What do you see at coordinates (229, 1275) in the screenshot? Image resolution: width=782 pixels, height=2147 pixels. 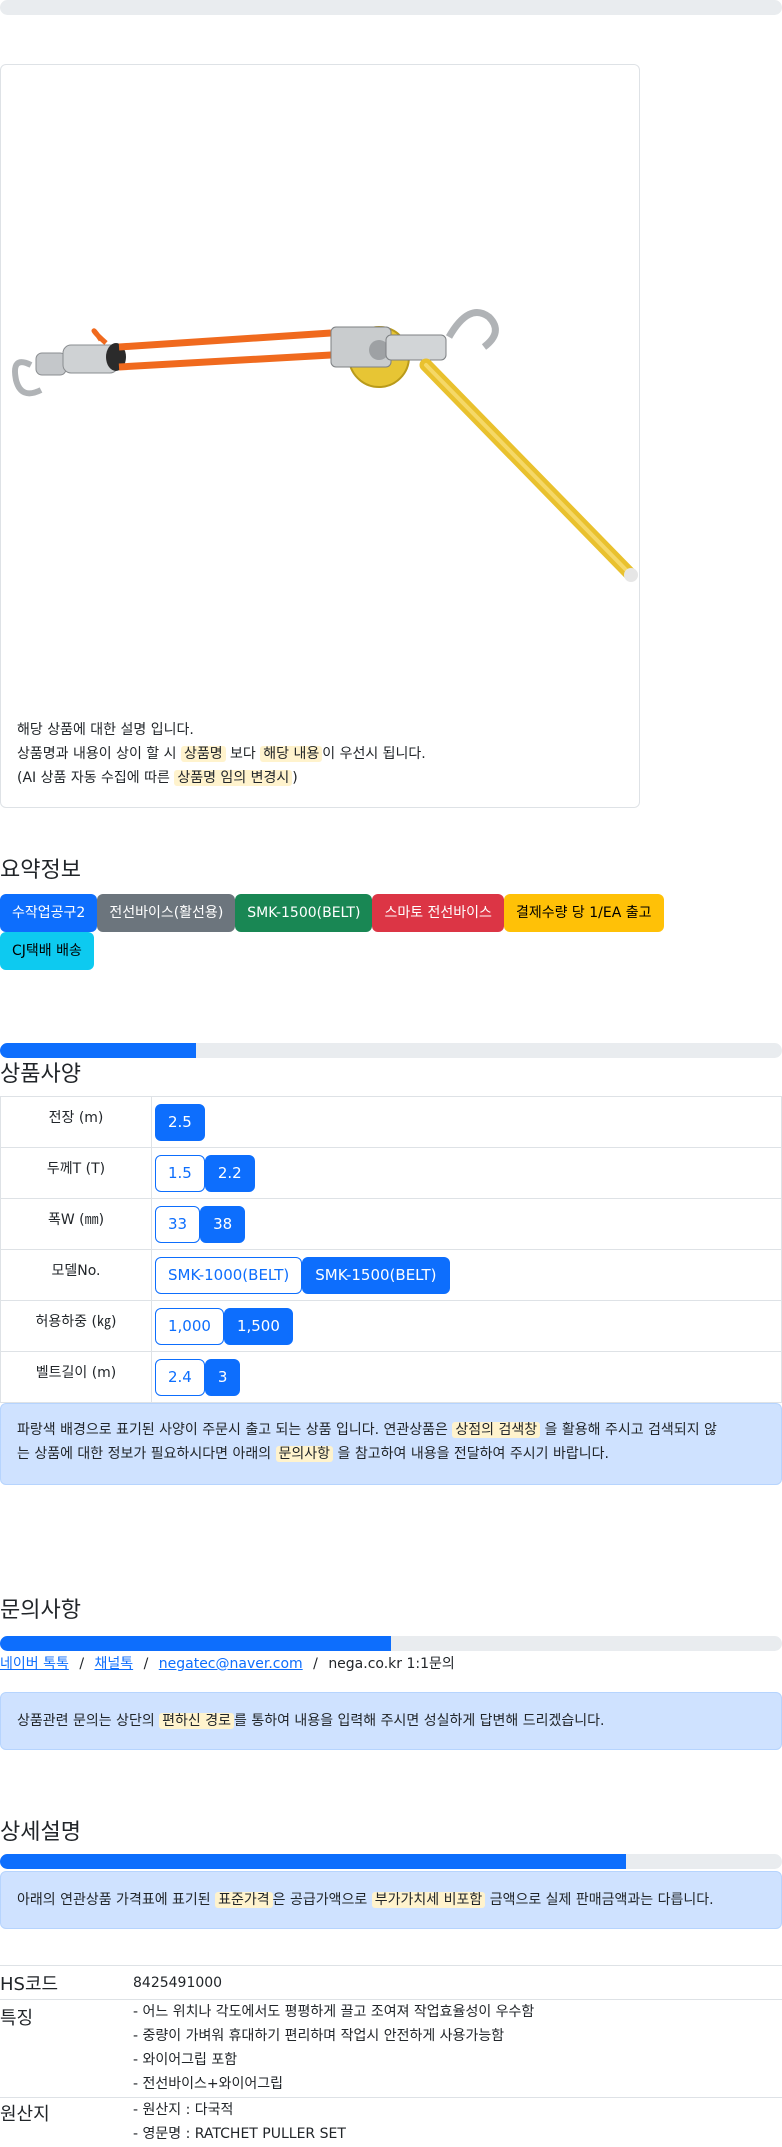 I see `spec-option-button: SMK-1000(BELT)` at bounding box center [229, 1275].